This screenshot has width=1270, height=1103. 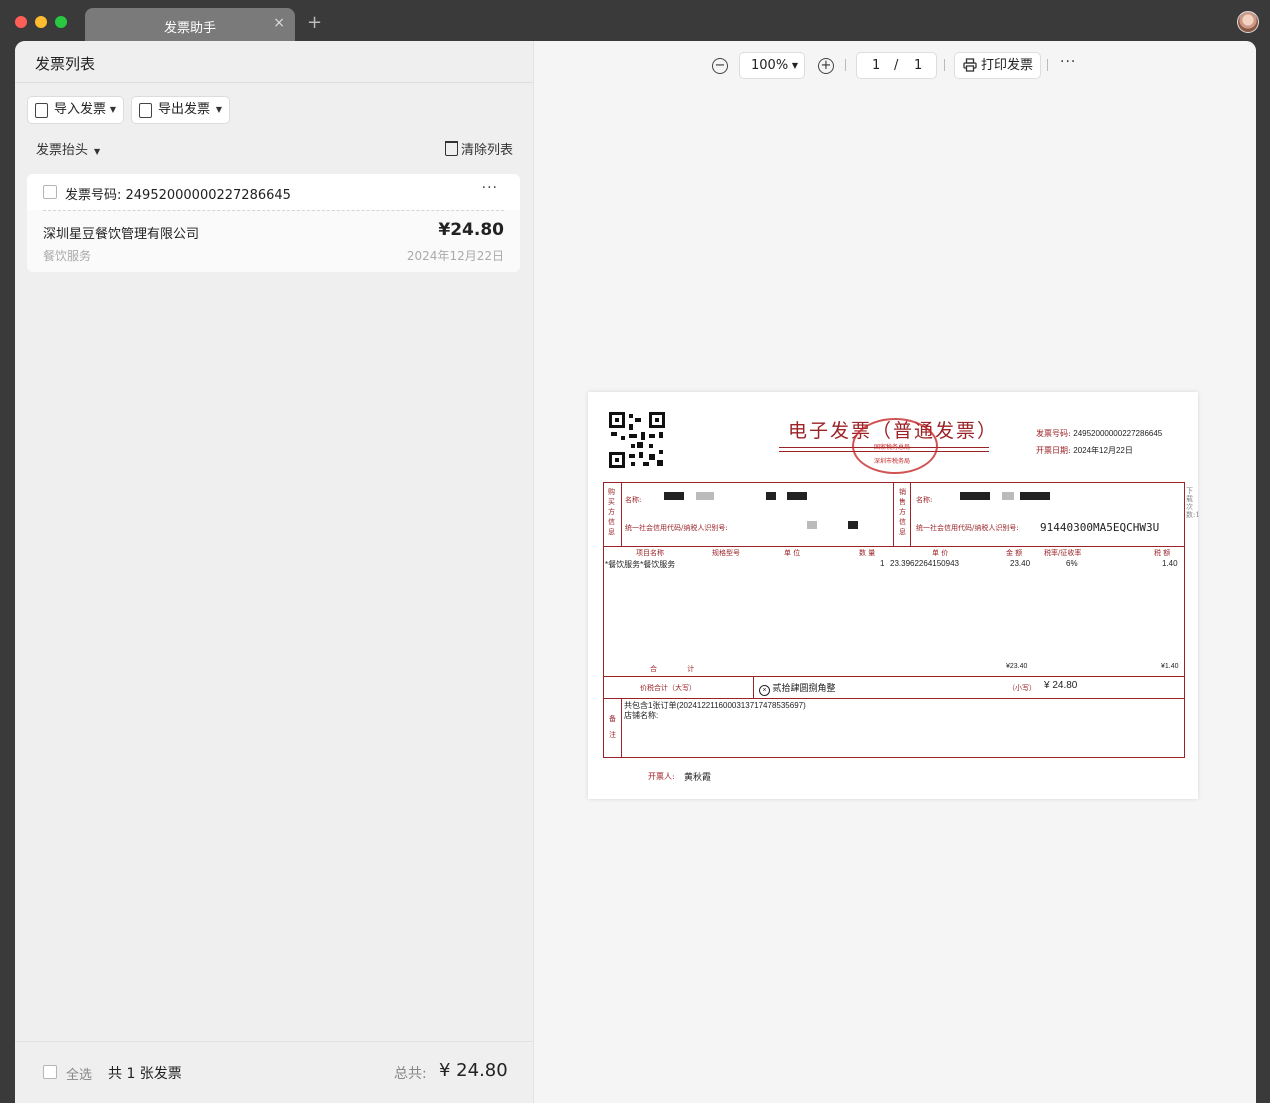 I want to click on col-header: 数 量, so click(x=867, y=553).